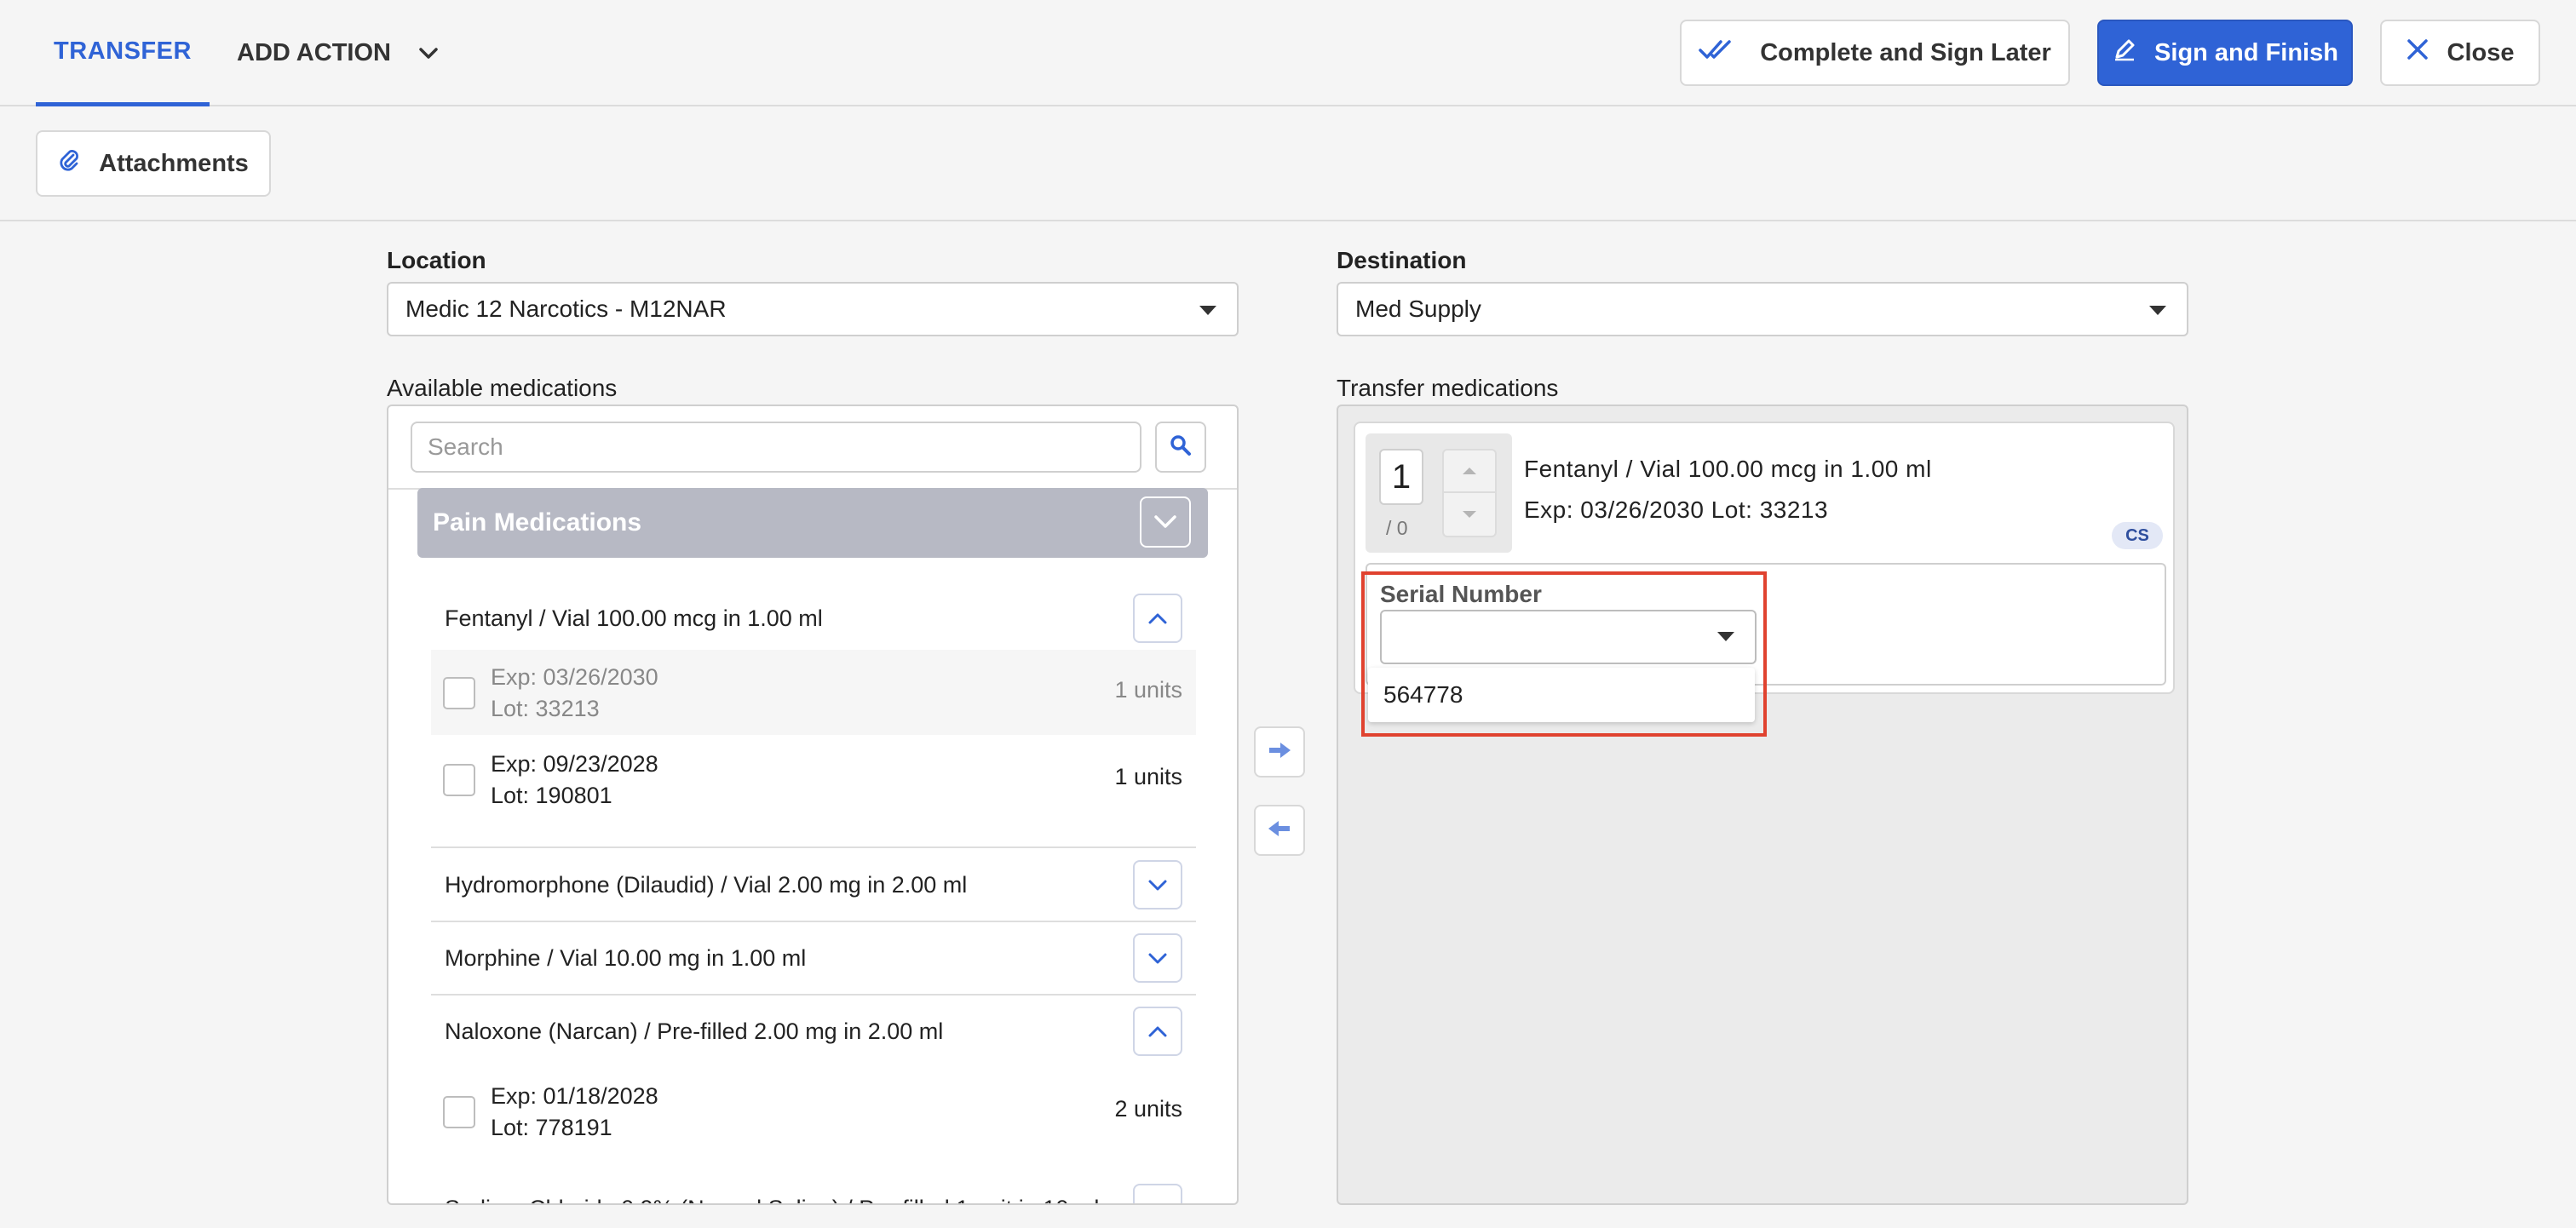 Image resolution: width=2576 pixels, height=1228 pixels. What do you see at coordinates (2138, 535) in the screenshot?
I see `controlled-substance-badge: CS` at bounding box center [2138, 535].